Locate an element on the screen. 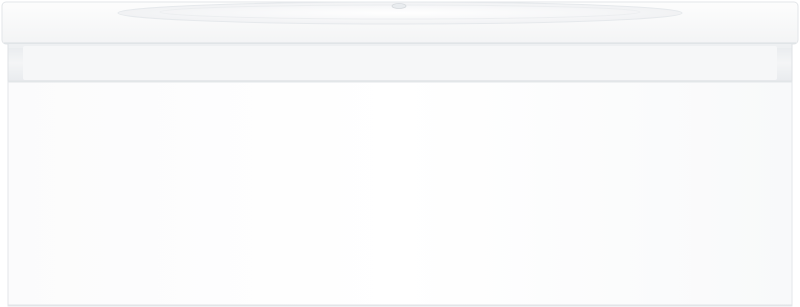 The height and width of the screenshot is (307, 800). faucet-hole-icon is located at coordinates (399, 6).